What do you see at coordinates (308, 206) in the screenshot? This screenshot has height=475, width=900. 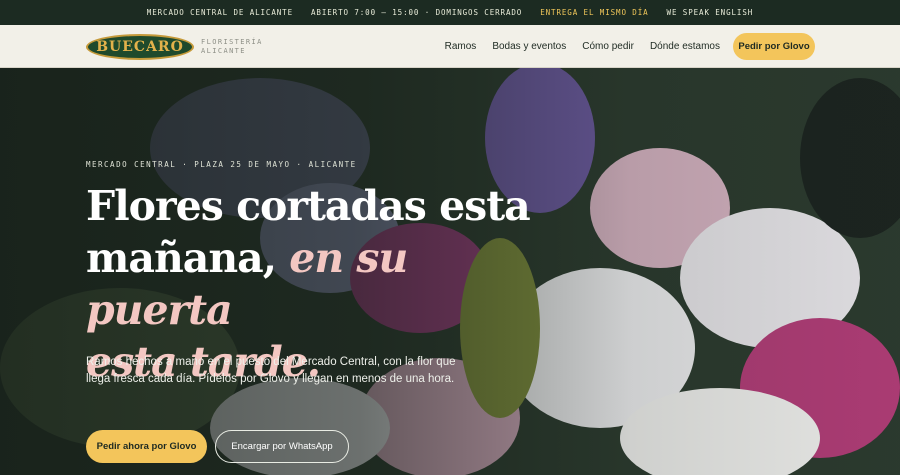 I see `headline-line-1: Flores cortadas esta` at bounding box center [308, 206].